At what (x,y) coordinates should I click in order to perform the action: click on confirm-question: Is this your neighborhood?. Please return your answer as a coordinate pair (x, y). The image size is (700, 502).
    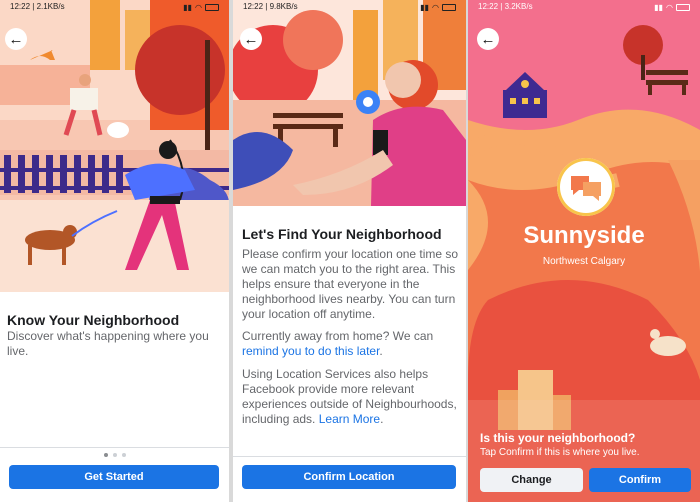
    Looking at the image, I should click on (558, 438).